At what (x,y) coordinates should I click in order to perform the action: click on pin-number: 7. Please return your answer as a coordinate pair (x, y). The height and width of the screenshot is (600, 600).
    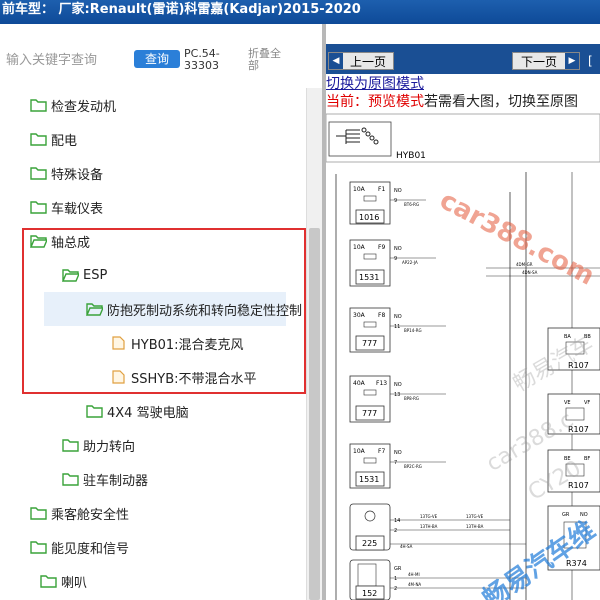
    Looking at the image, I should click on (395, 463).